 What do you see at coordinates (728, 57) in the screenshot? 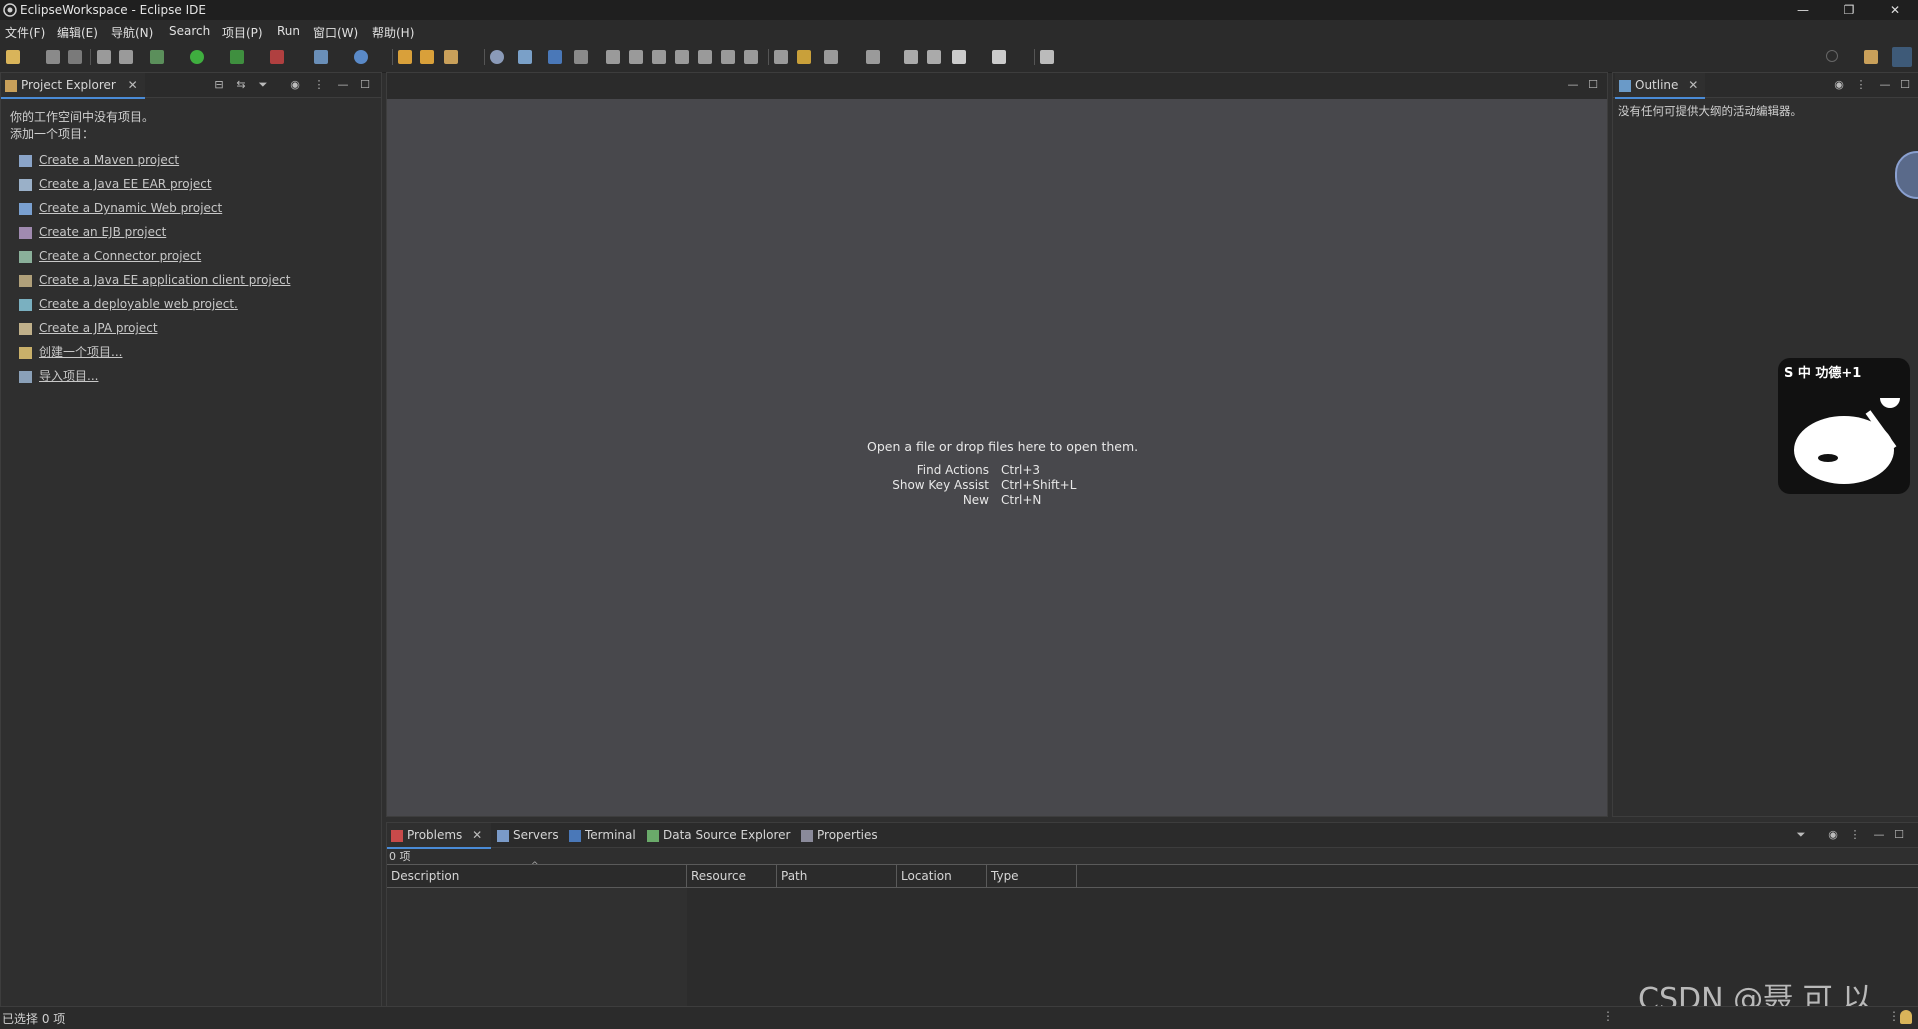
I see `step-over-icon` at bounding box center [728, 57].